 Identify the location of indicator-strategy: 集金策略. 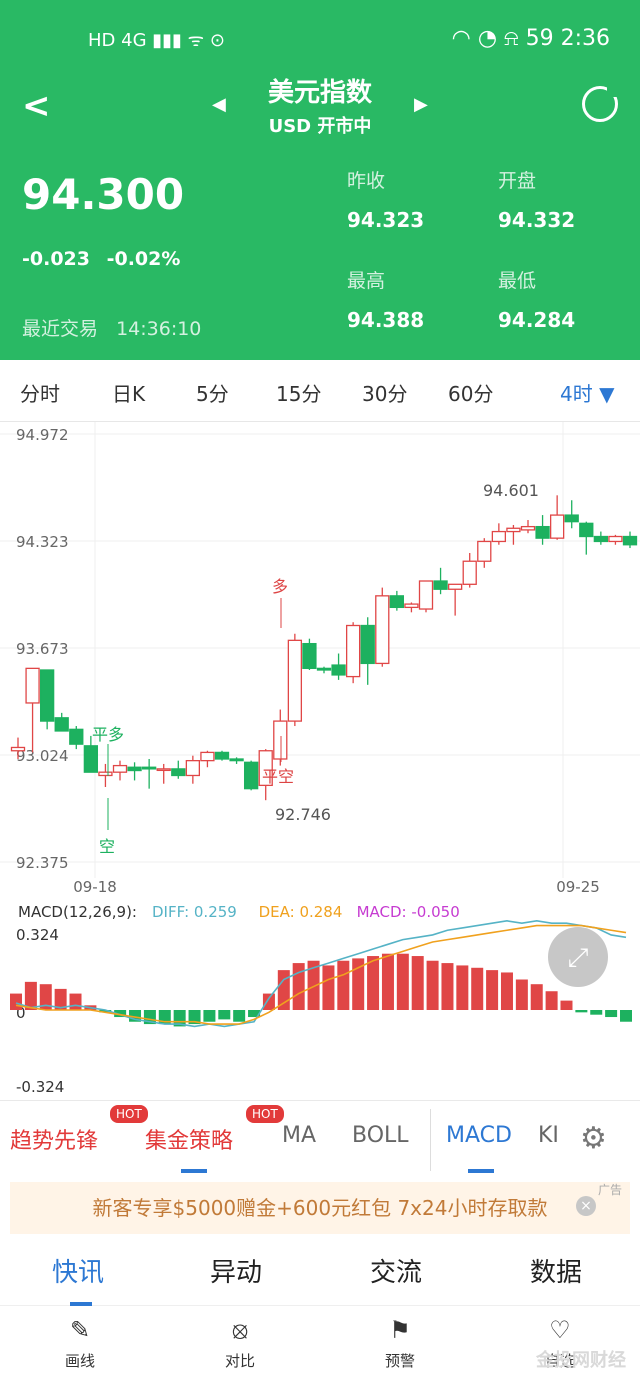
(189, 1139).